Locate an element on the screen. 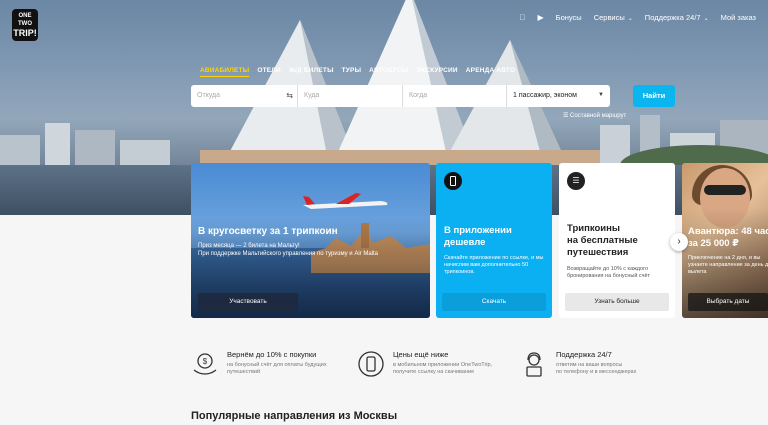  card-title-line3: путешествия is located at coordinates (598, 252).